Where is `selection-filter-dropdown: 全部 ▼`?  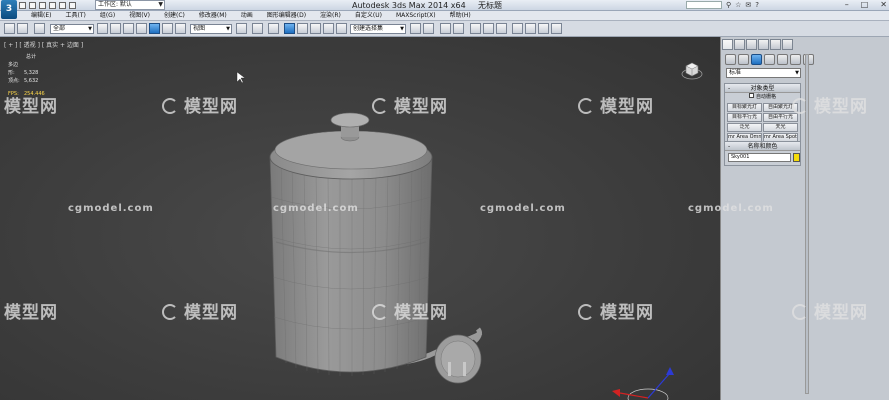
selection-filter-dropdown: 全部 ▼ is located at coordinates (72, 29).